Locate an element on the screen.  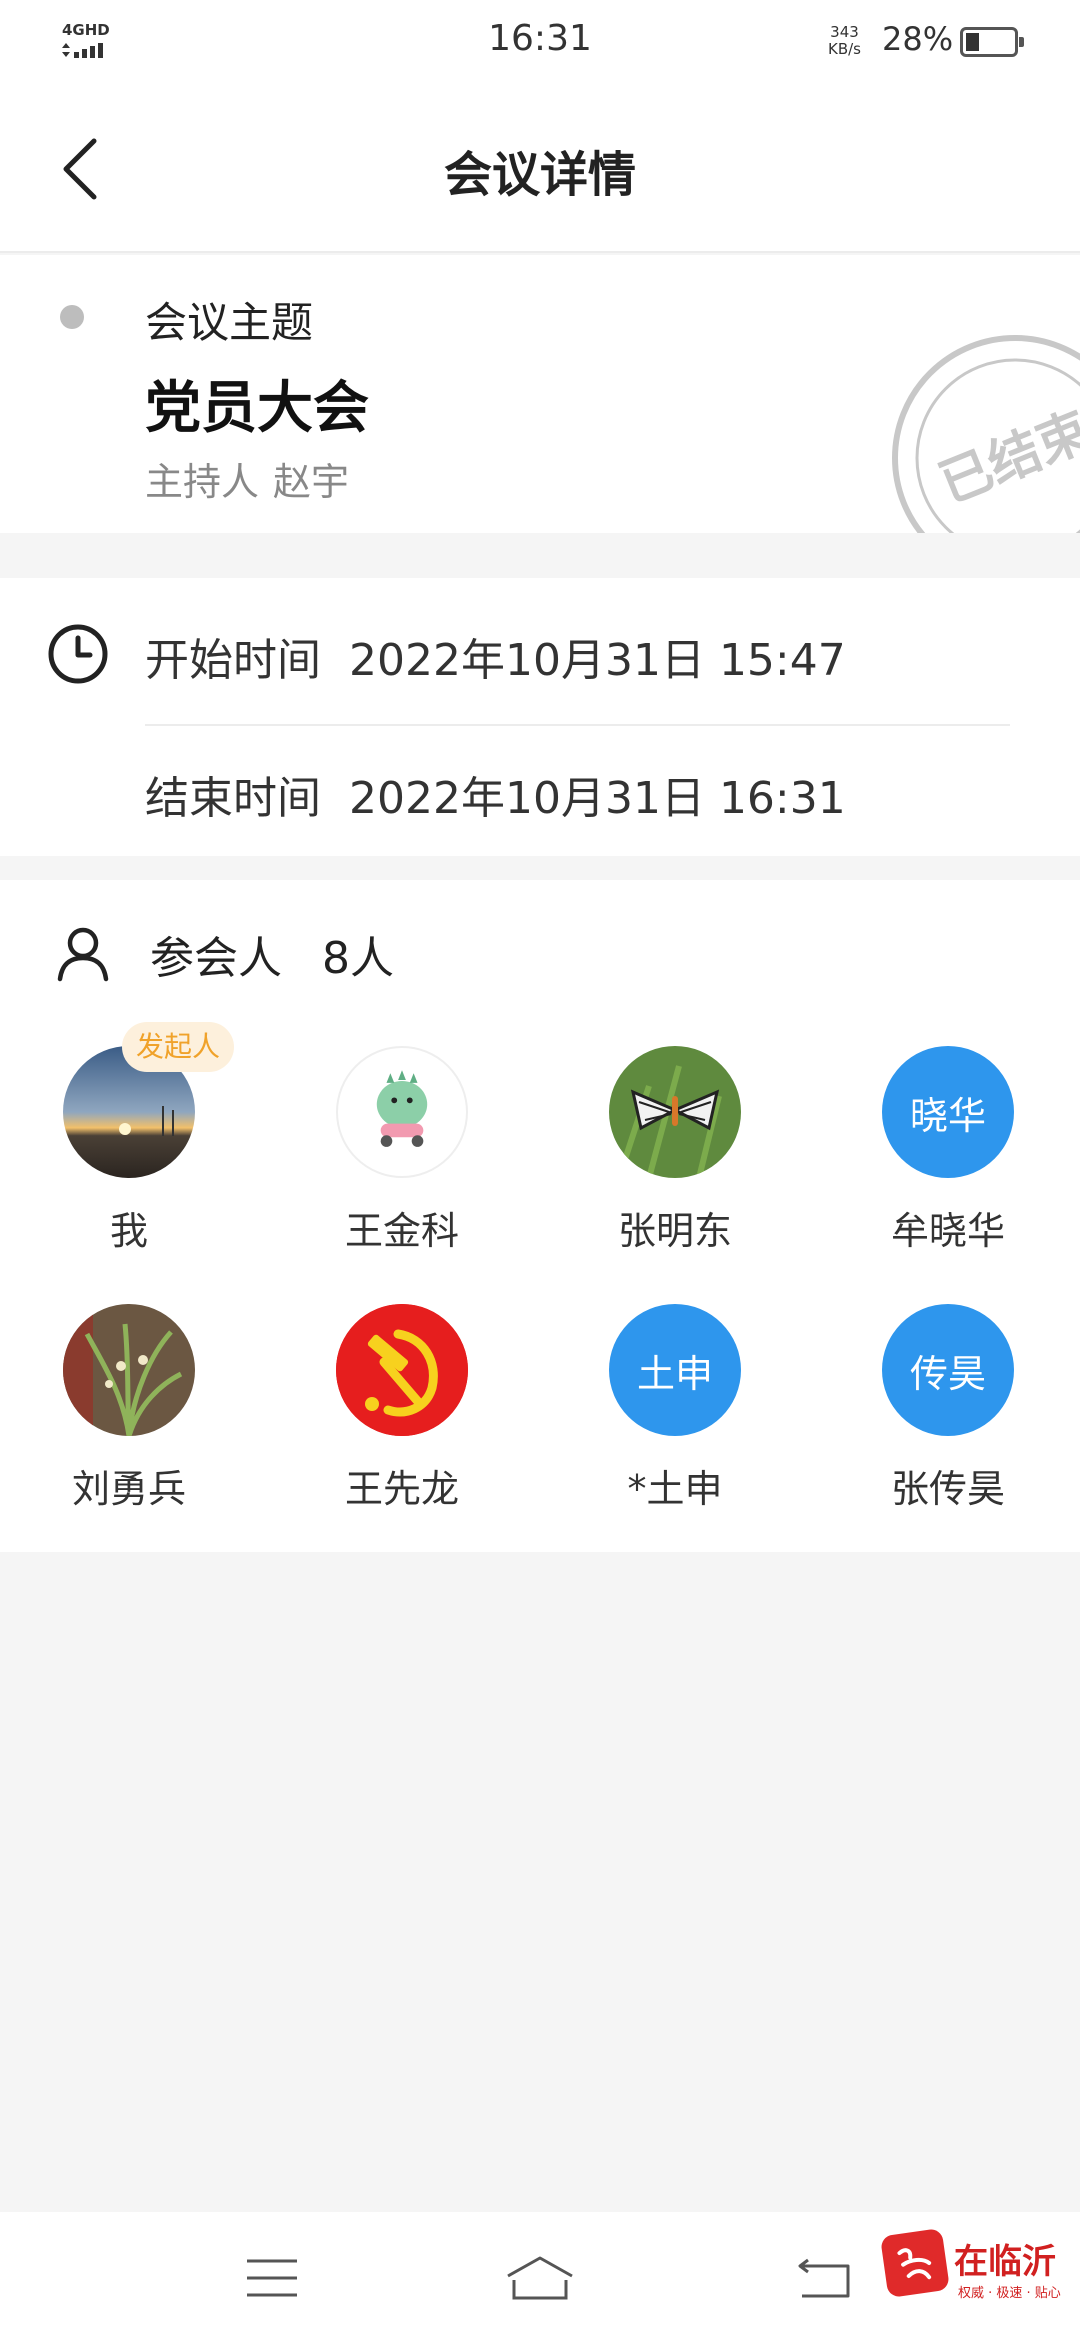
plant-photo is located at coordinates (129, 1370).